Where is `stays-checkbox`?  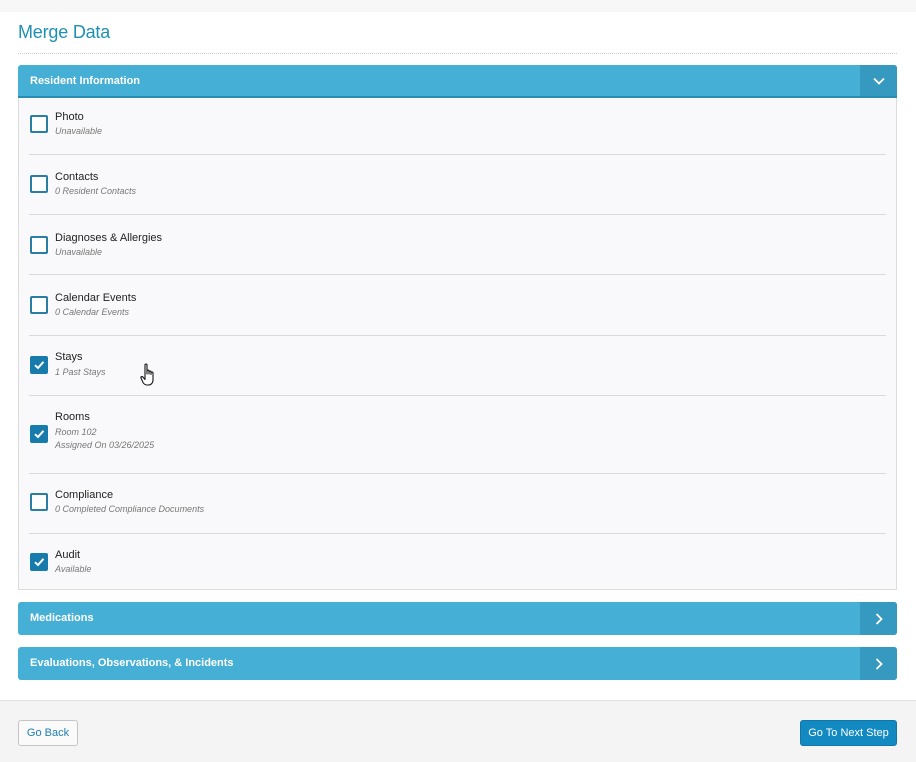 stays-checkbox is located at coordinates (39, 365).